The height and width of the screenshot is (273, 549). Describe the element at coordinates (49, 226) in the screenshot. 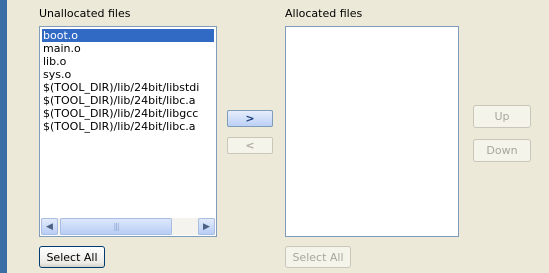

I see `scroll-left-icon: ◀` at that location.